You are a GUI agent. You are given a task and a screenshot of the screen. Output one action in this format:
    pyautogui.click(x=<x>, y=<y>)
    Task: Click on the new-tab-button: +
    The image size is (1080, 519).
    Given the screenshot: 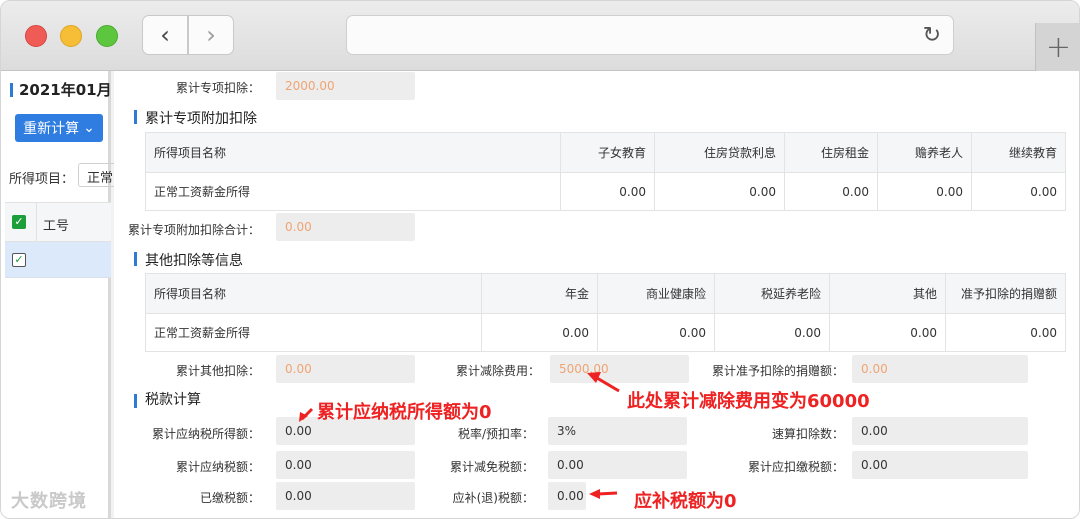 What is the action you would take?
    pyautogui.click(x=1057, y=47)
    